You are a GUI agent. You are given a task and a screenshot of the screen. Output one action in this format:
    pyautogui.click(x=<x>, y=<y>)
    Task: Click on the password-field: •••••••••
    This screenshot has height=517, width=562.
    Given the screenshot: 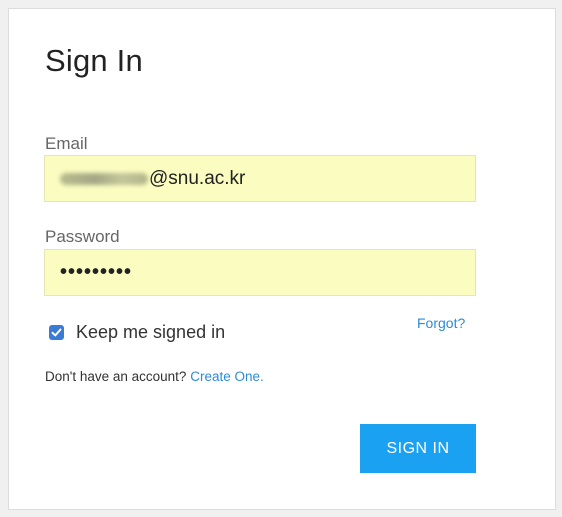 What is the action you would take?
    pyautogui.click(x=260, y=272)
    